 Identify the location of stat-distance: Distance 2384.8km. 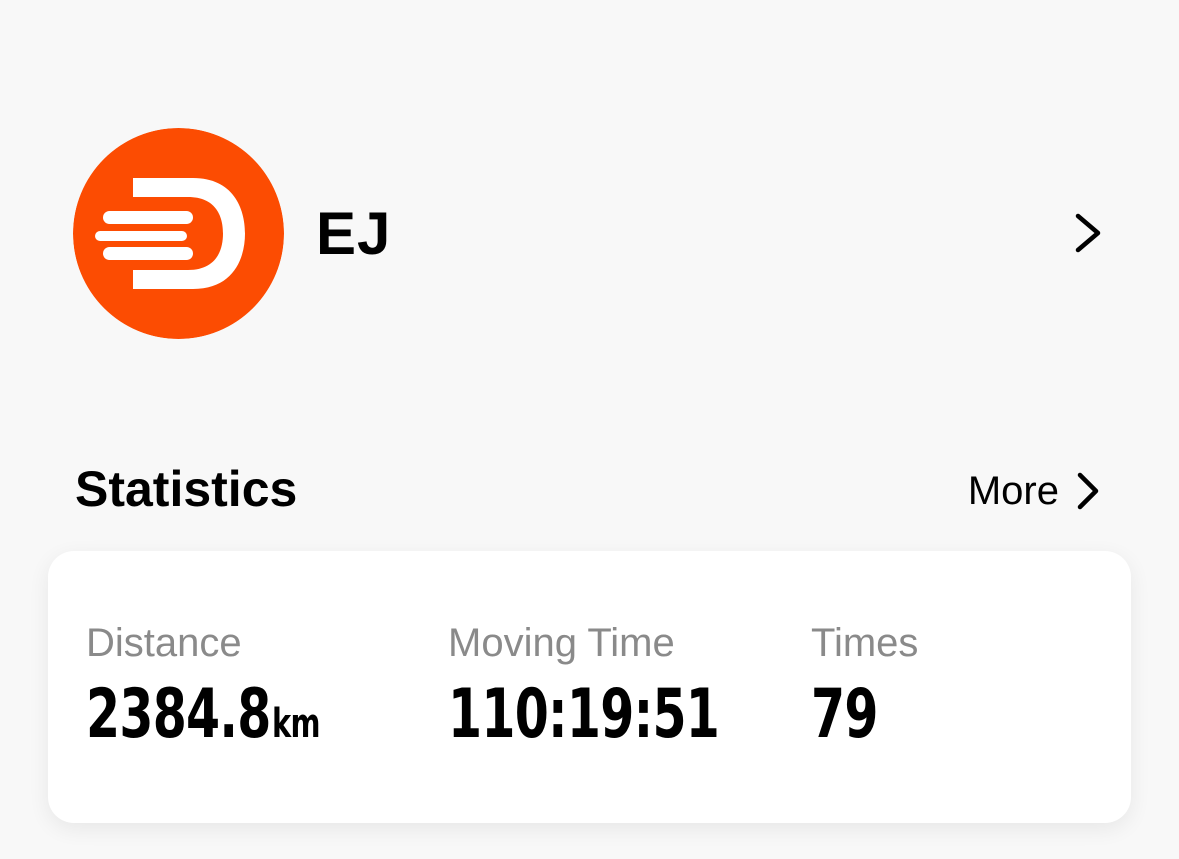
(248, 686).